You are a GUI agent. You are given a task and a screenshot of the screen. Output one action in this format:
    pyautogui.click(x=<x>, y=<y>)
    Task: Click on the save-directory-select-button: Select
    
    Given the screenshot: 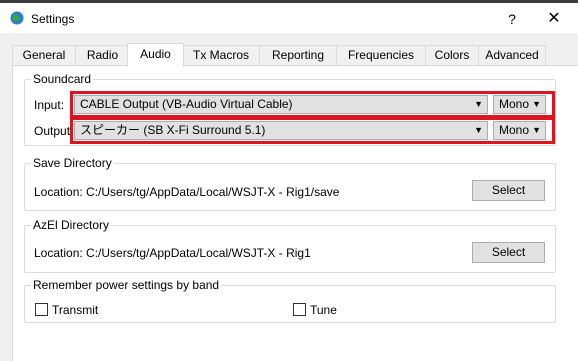 What is the action you would take?
    pyautogui.click(x=508, y=190)
    